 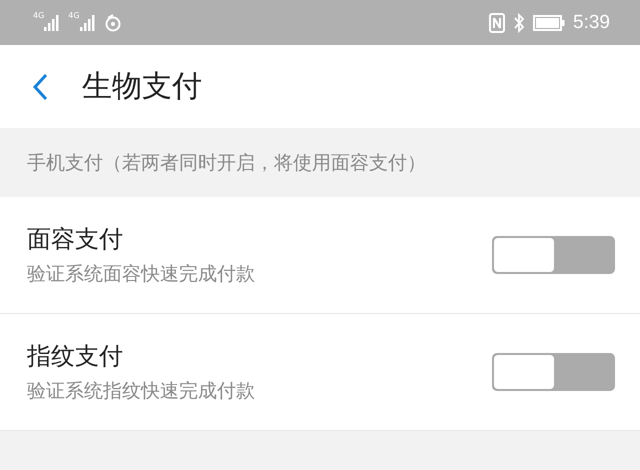 What do you see at coordinates (549, 22) in the screenshot?
I see `battery-icon` at bounding box center [549, 22].